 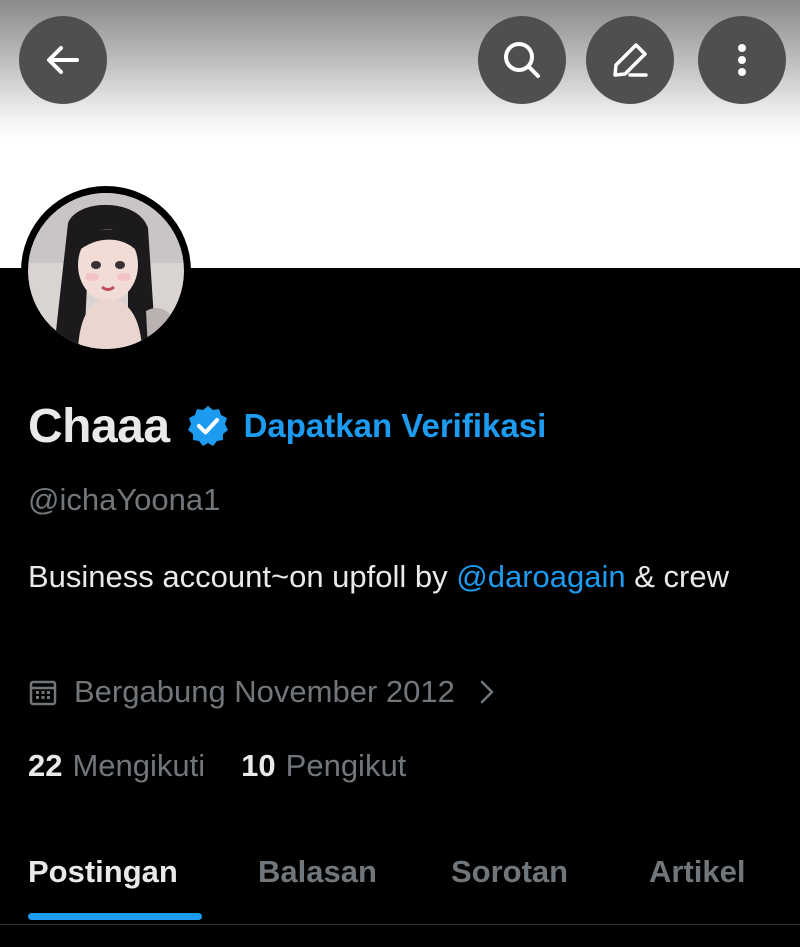 I want to click on more-options-button, so click(x=742, y=60).